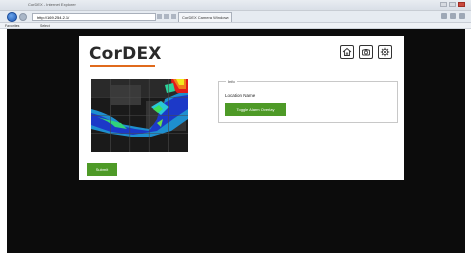 The image size is (471, 253). I want to click on address-bar: http://169.254.2.1/, so click(94, 17).